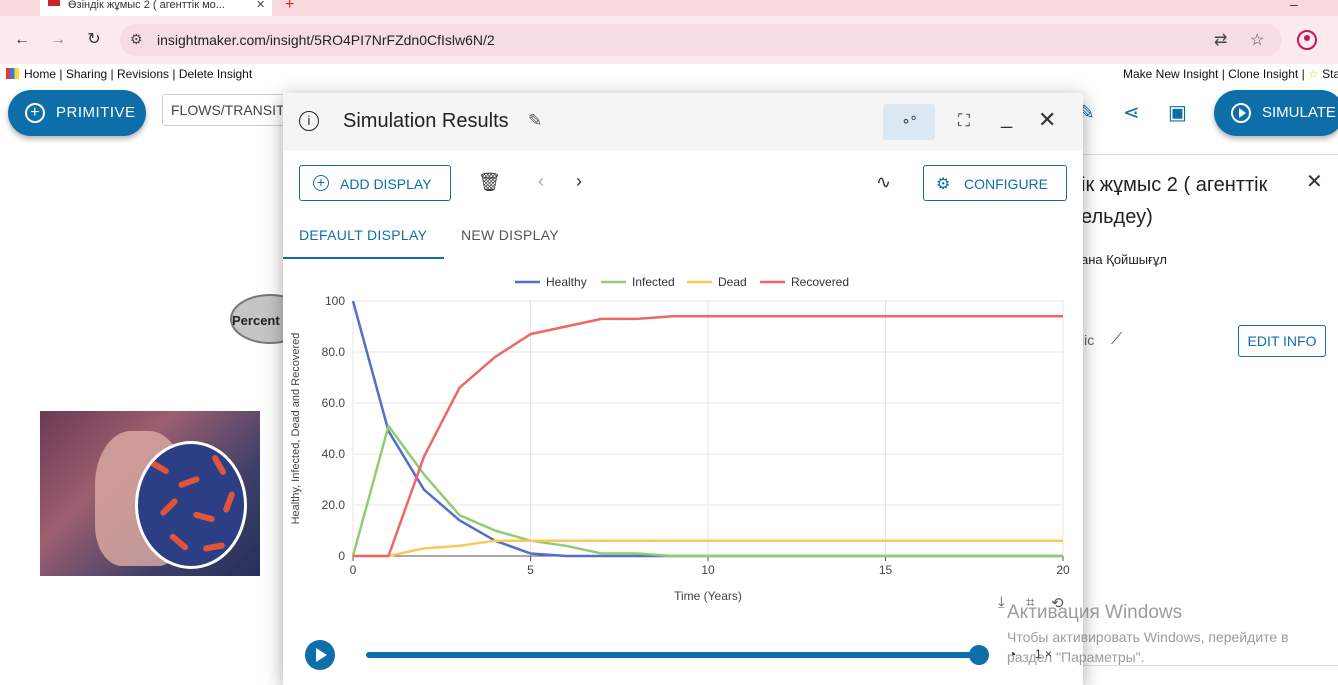 The width and height of the screenshot is (1338, 685). What do you see at coordinates (309, 121) in the screenshot?
I see `info-icon: i` at bounding box center [309, 121].